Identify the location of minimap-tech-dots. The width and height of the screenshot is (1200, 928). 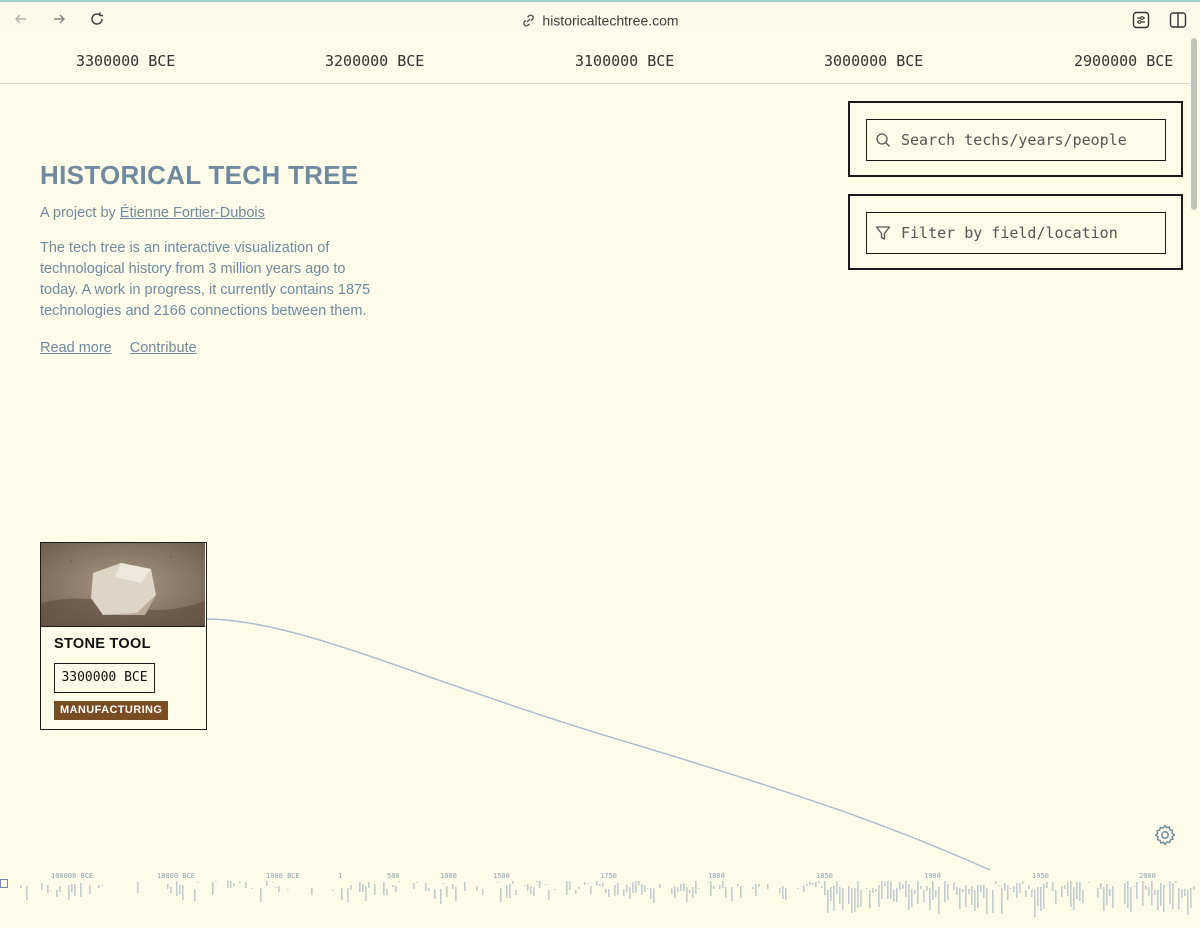
(607, 899).